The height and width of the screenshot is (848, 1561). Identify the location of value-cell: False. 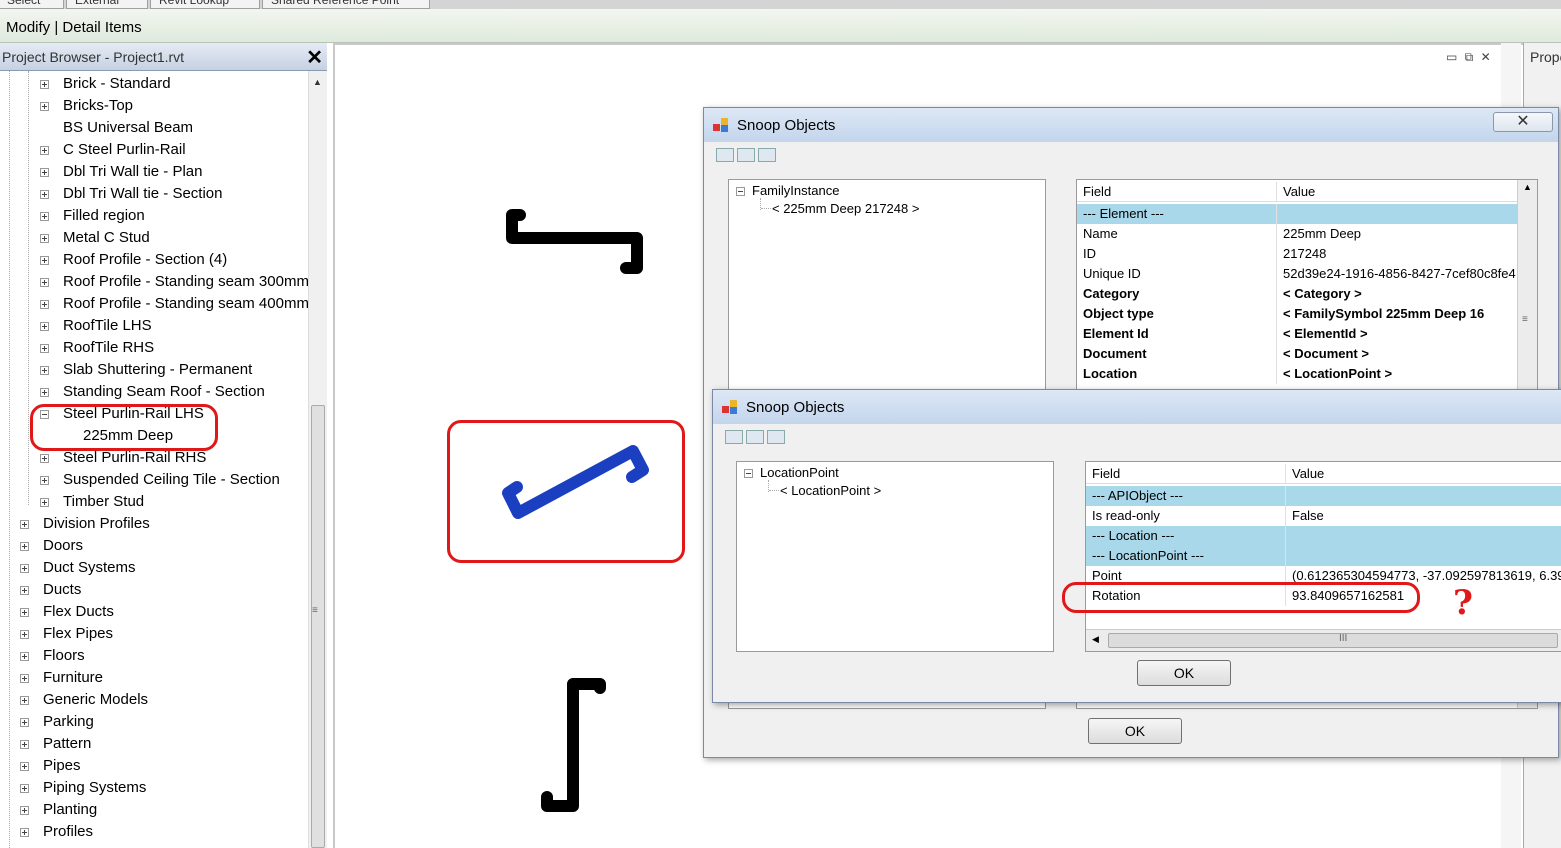
(1308, 515).